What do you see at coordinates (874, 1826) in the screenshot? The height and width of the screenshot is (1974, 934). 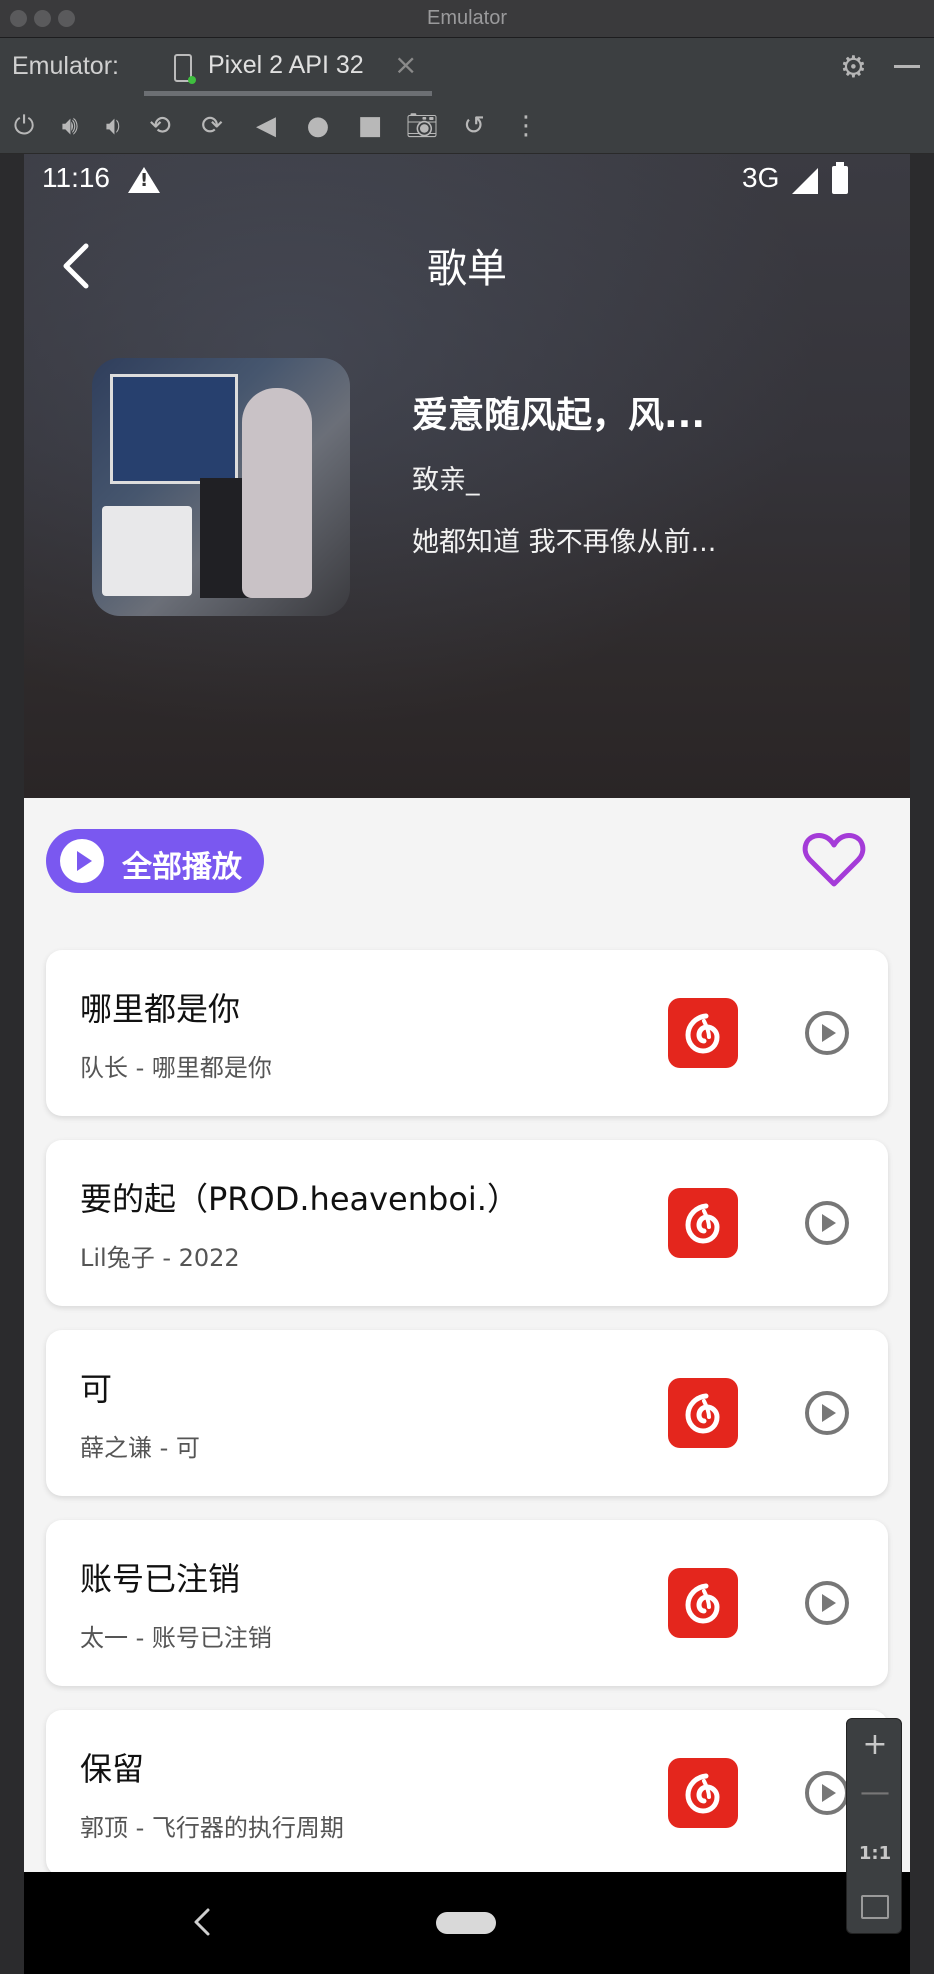 I see `zoom-panel: + — 1:1` at bounding box center [874, 1826].